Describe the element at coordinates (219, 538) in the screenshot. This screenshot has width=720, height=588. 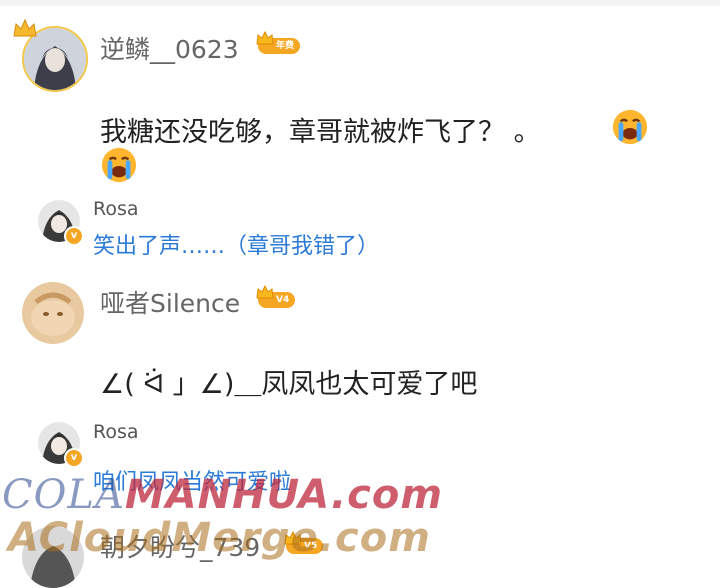
I see `watermark-line-2: ACloudMerge.com` at that location.